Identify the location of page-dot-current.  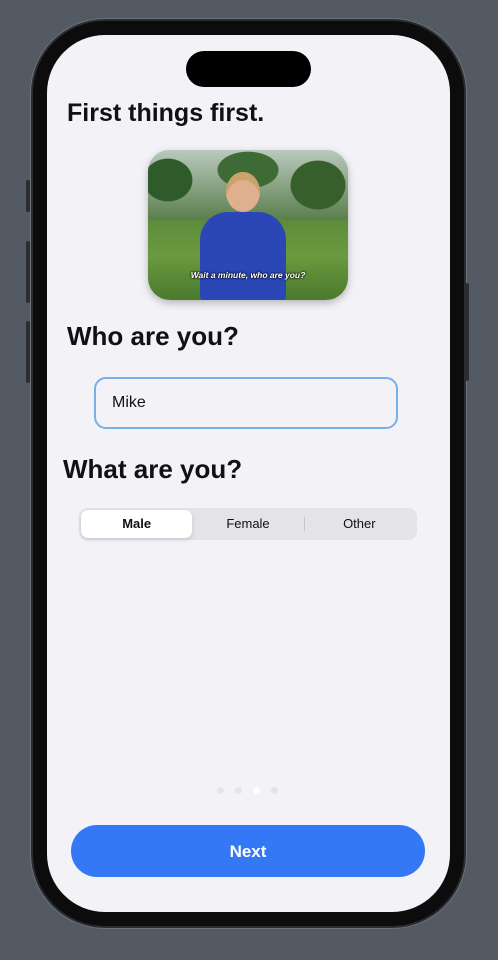
(256, 790).